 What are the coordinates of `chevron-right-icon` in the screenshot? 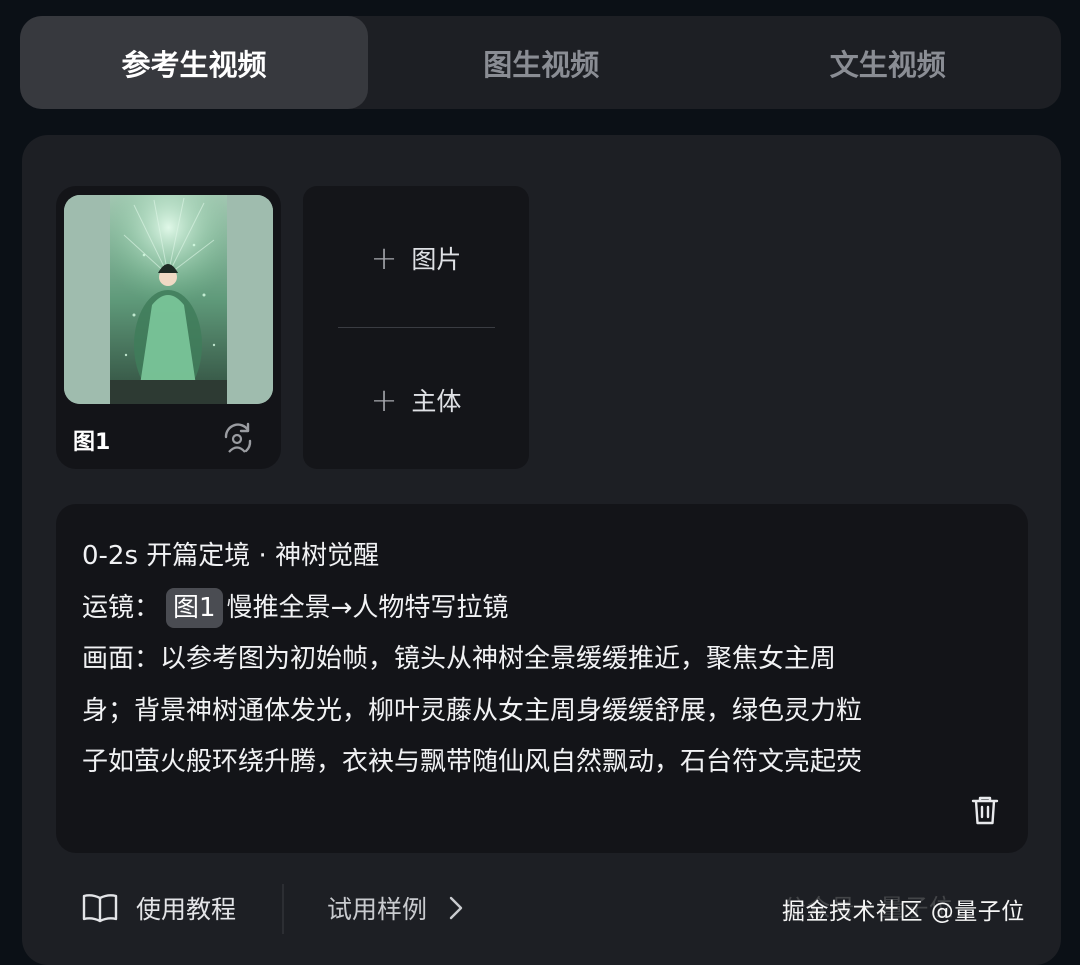 It's located at (456, 908).